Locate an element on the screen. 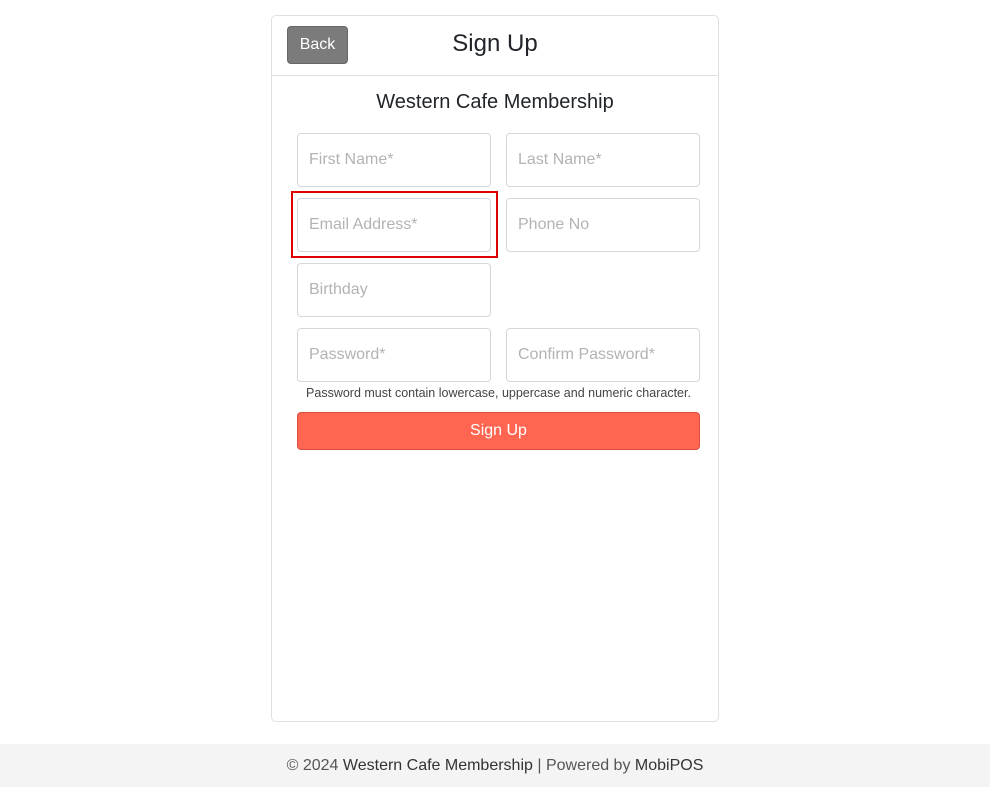  first-name-input is located at coordinates (394, 160).